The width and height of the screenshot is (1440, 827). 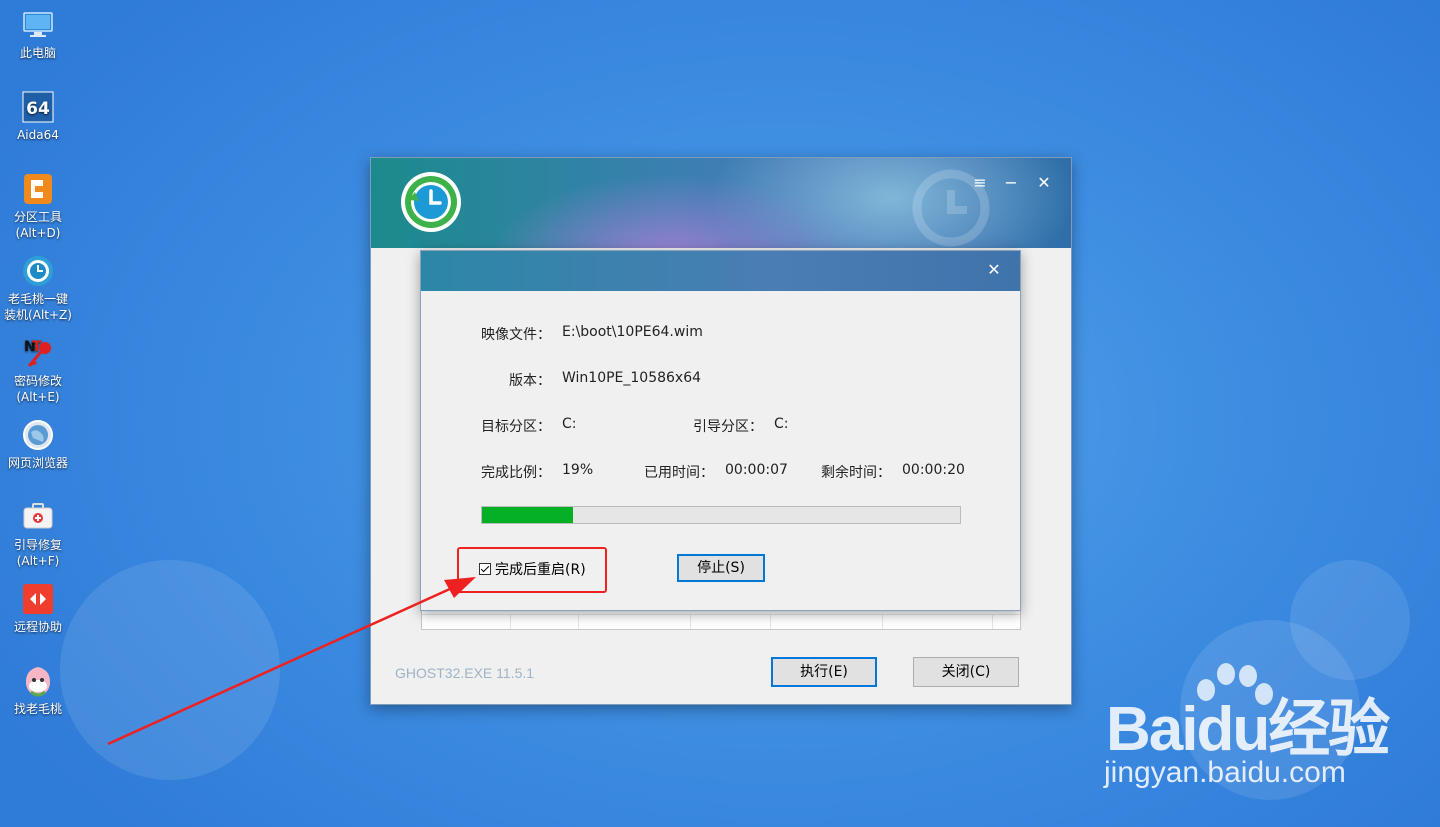 I want to click on baidu-jingyan-watermark: Baidu经验 jingyan.baidu.com, so click(x=1260, y=730).